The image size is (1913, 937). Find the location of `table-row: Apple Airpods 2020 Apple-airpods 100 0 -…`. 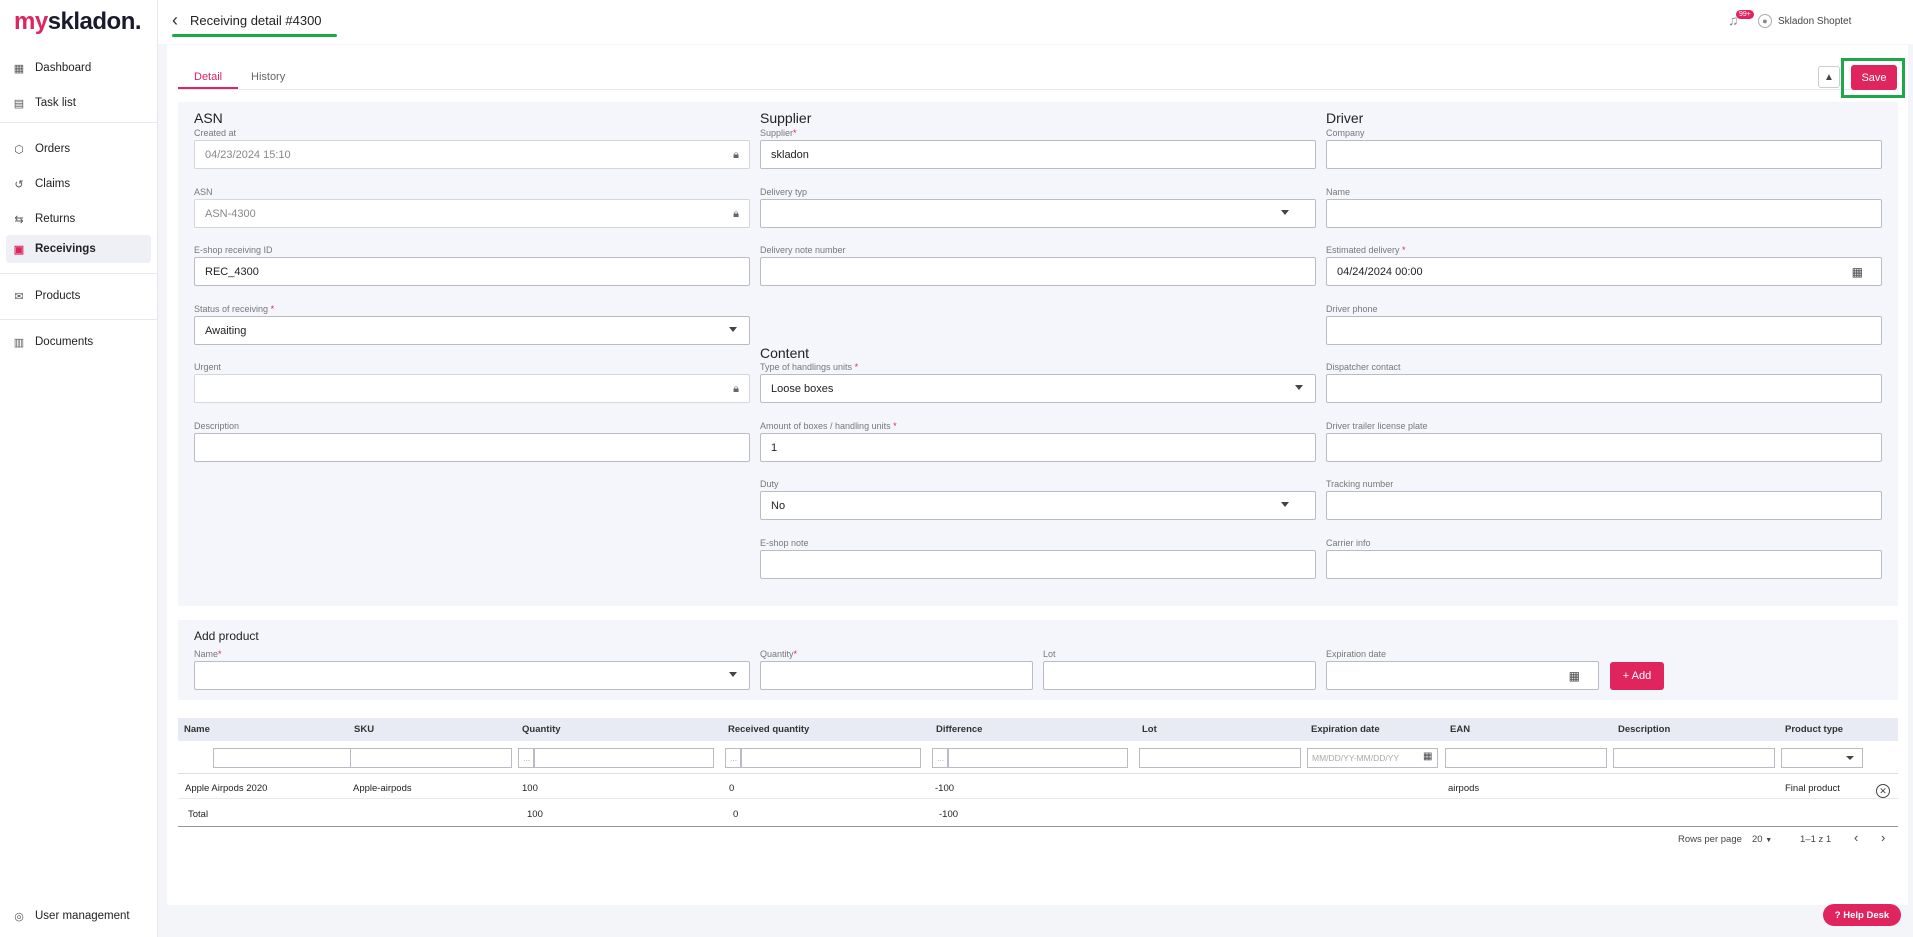

table-row: Apple Airpods 2020 Apple-airpods 100 0 -… is located at coordinates (1038, 787).